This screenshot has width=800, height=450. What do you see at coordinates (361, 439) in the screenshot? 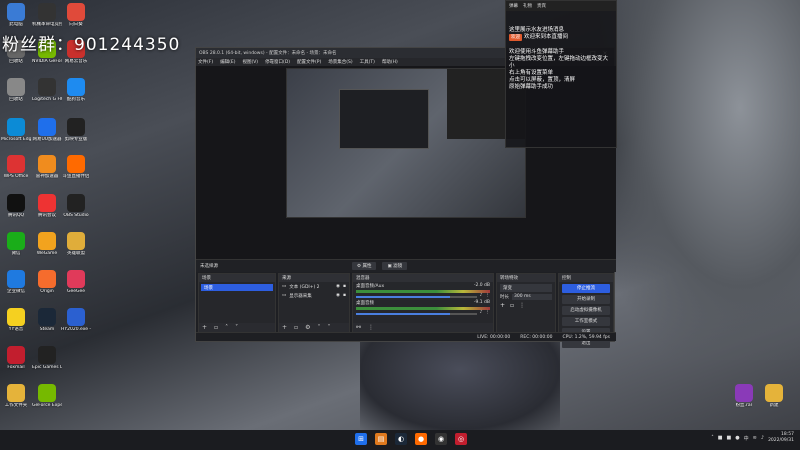
I see `start-icon: ⊞` at bounding box center [361, 439].